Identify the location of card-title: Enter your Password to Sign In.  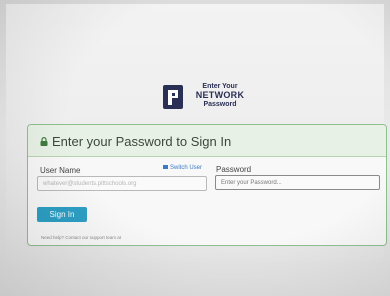
(142, 141).